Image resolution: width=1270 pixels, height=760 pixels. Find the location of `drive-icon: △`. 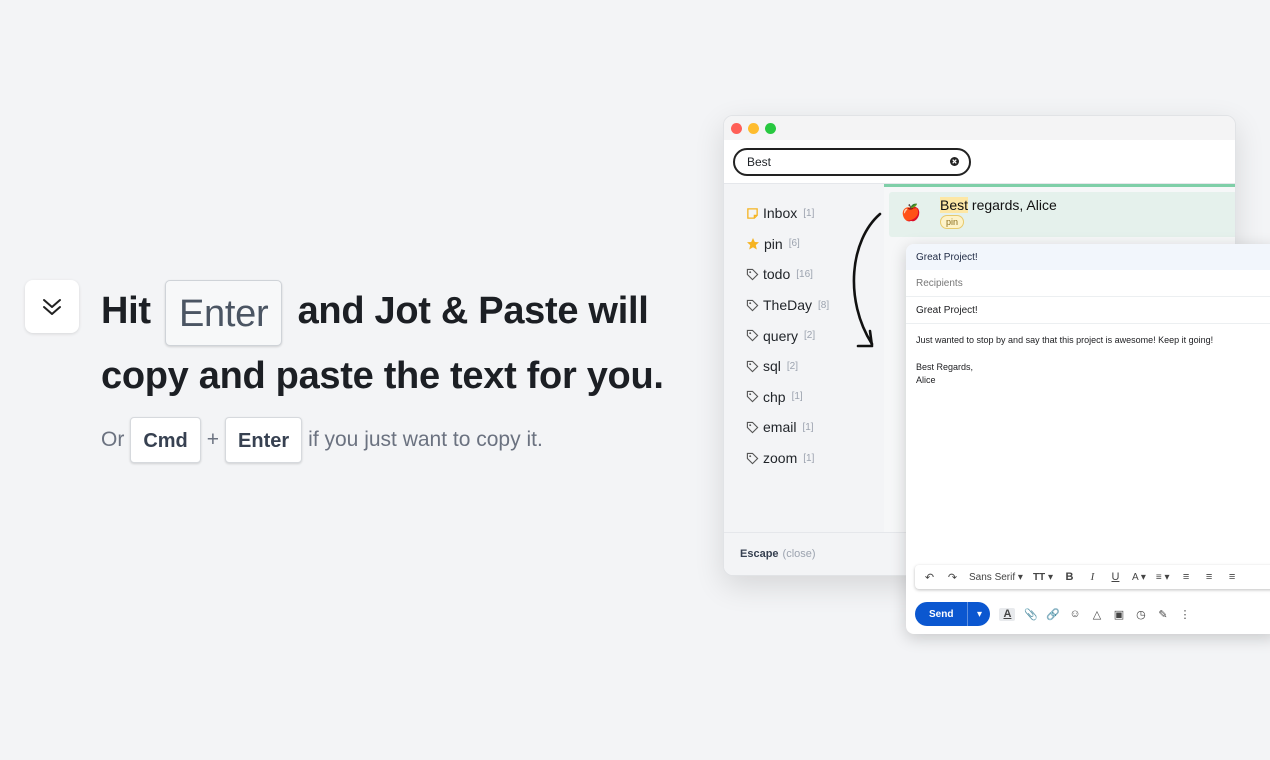

drive-icon: △ is located at coordinates (1096, 614).